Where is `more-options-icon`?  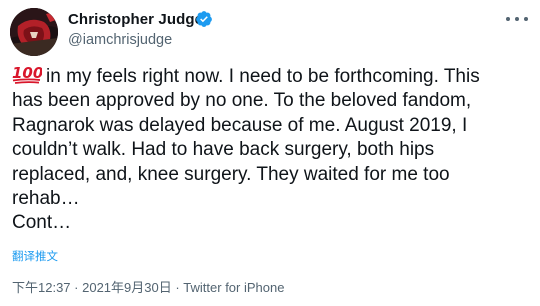
more-options-icon is located at coordinates (517, 19).